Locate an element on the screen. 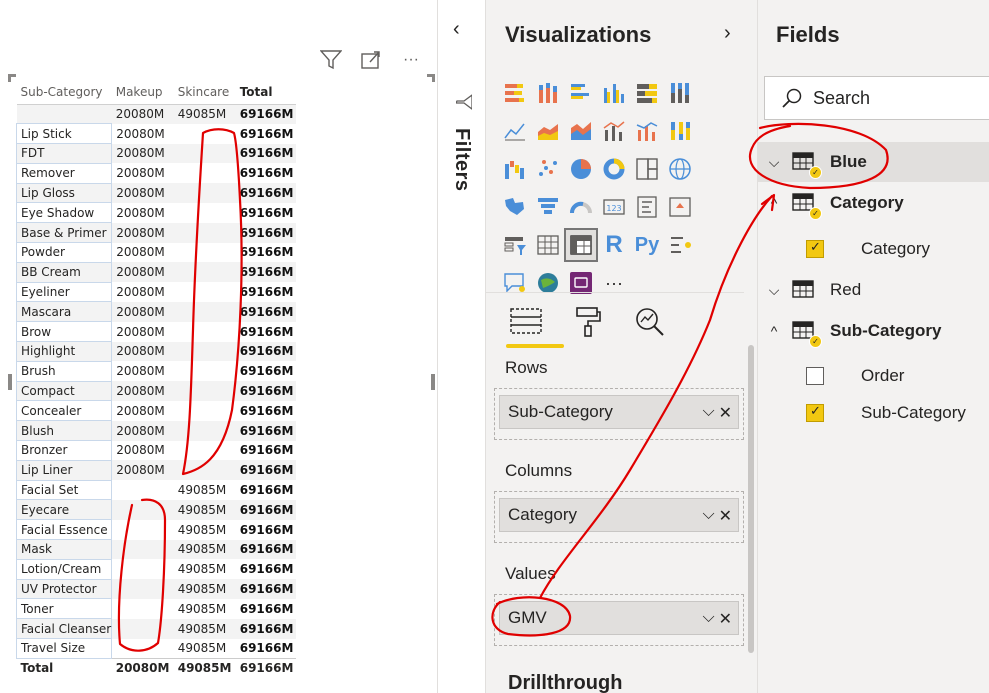 Image resolution: width=989 pixels, height=693 pixels. more-options-icon: ··· is located at coordinates (411, 60).